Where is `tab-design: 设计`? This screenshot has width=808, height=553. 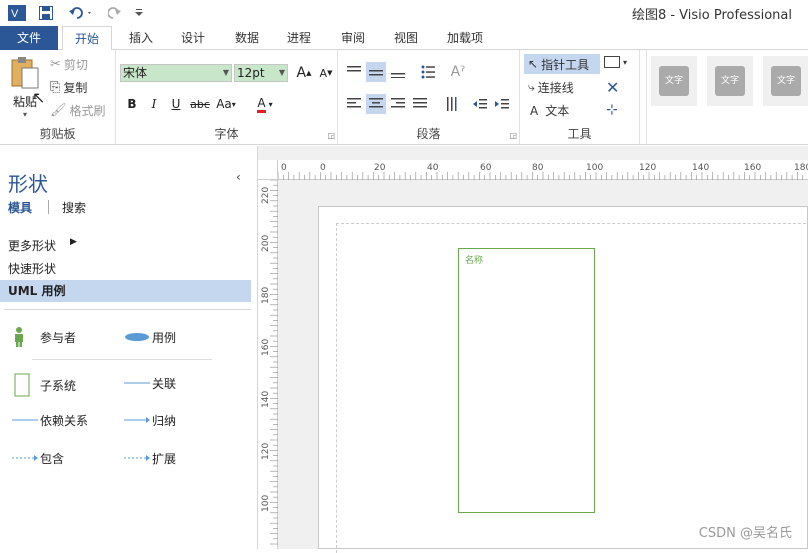 tab-design: 设计 is located at coordinates (193, 38).